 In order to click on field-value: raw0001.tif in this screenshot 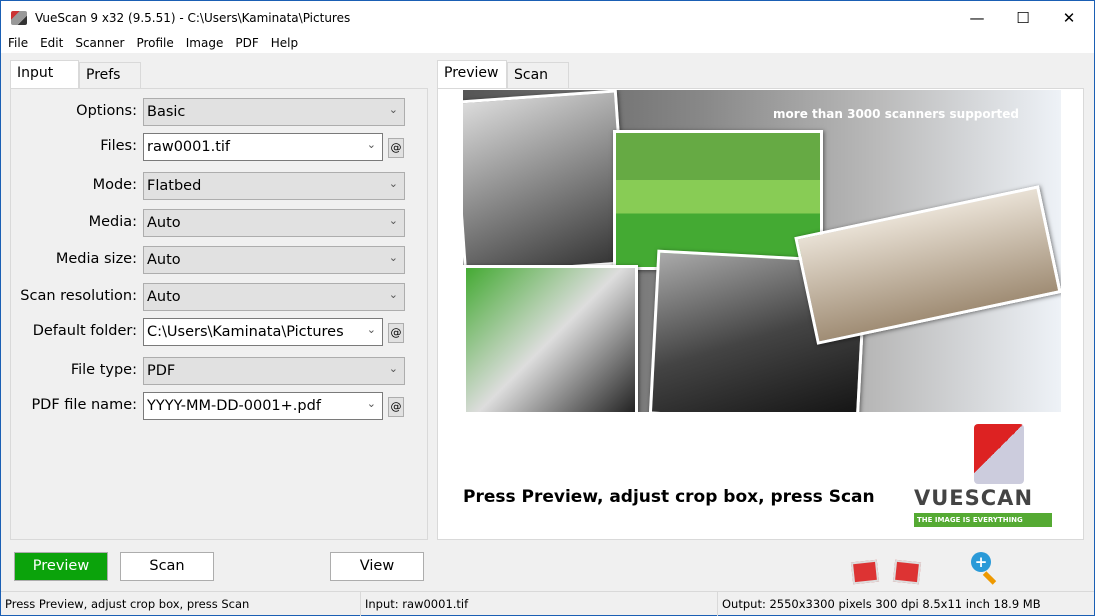, I will do `click(189, 147)`.